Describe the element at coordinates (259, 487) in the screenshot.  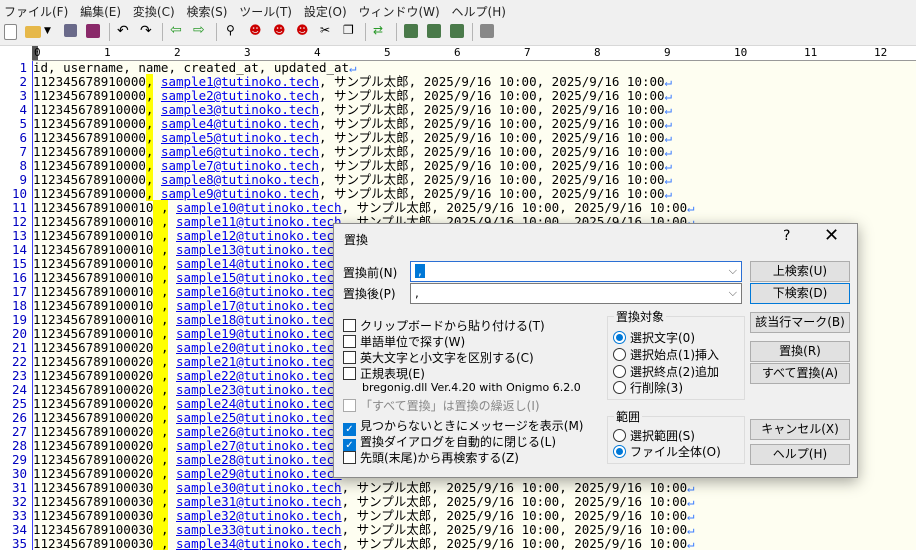
I see `email-link: sample30@tutinoko.tech` at that location.